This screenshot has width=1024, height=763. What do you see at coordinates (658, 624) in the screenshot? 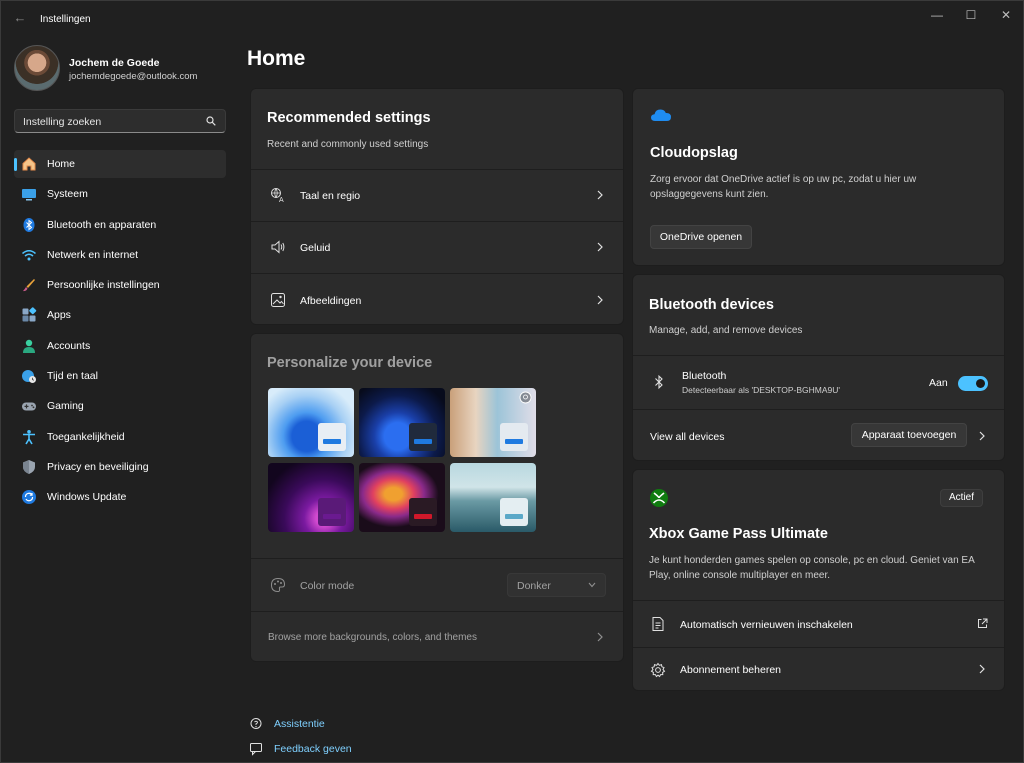
I see `document-icon` at bounding box center [658, 624].